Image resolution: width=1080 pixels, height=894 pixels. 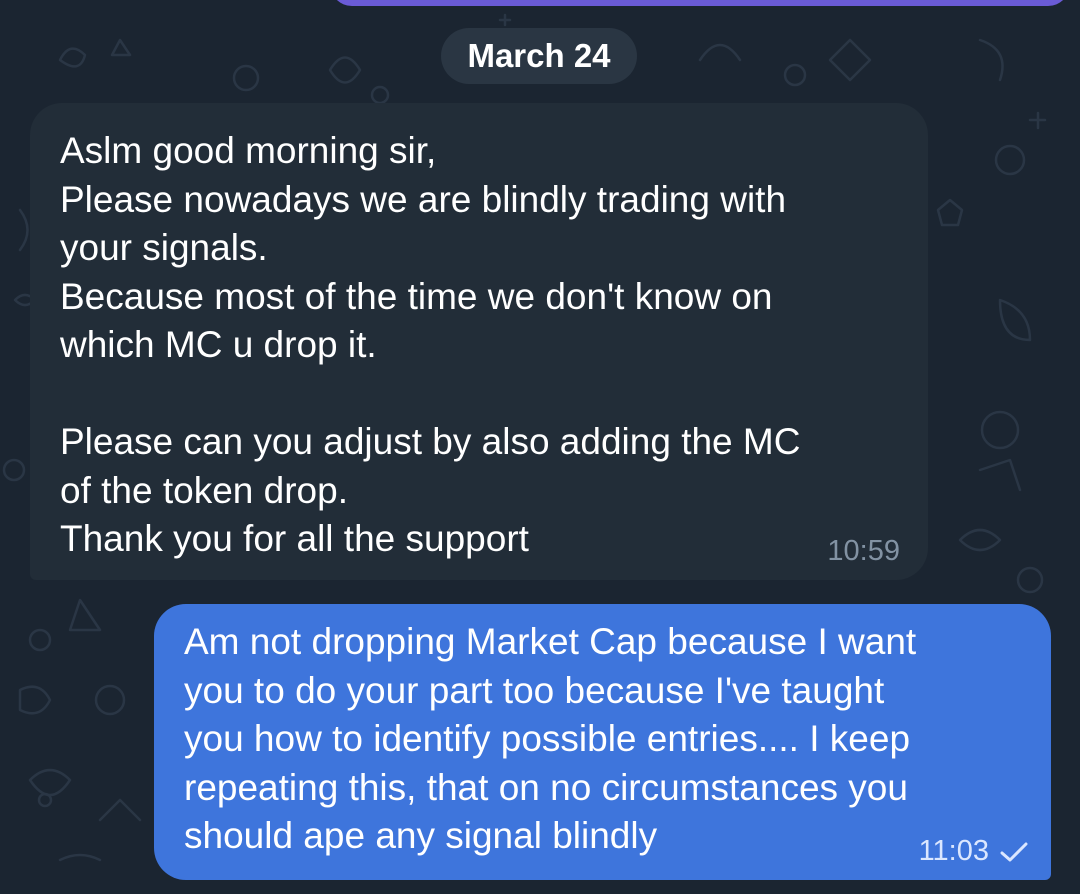 I want to click on message-timestamp: 10:59, so click(x=863, y=551).